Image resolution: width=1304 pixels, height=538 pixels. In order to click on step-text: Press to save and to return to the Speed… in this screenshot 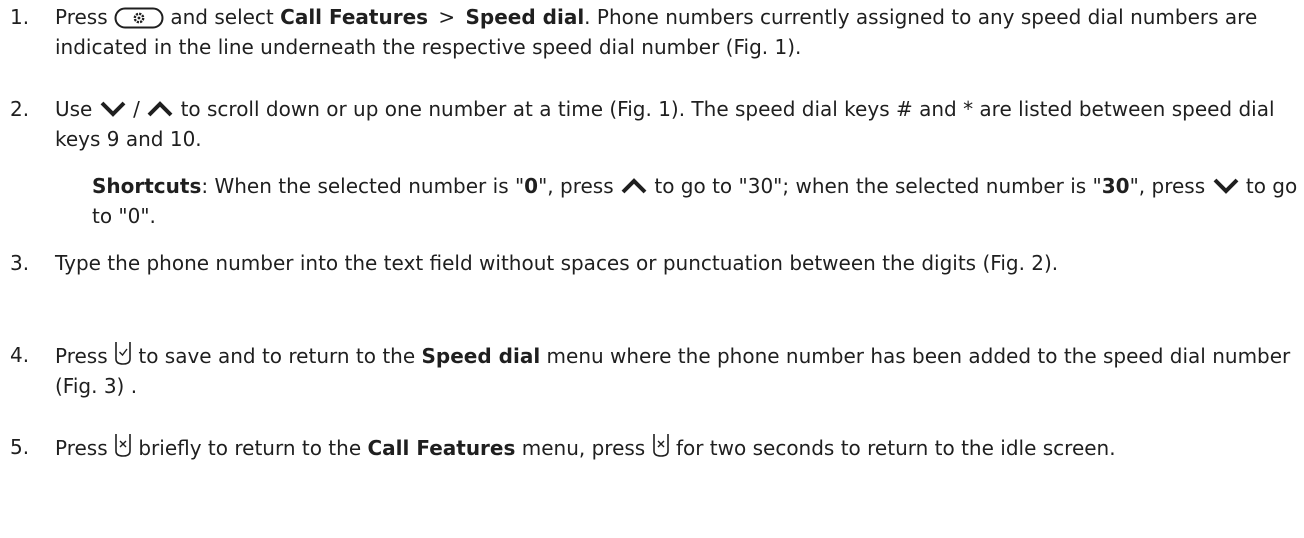, I will do `click(677, 370)`.